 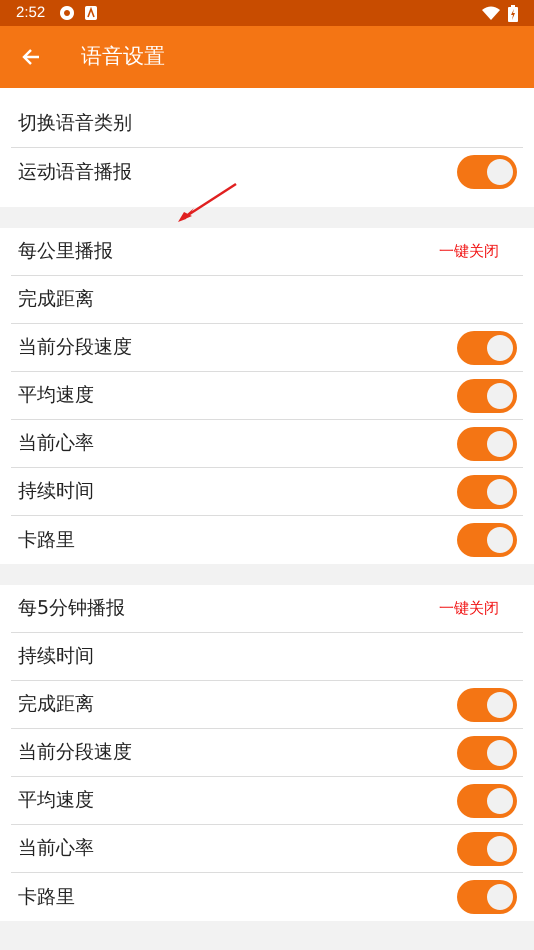 I want to click on status-time: 2:52, so click(x=31, y=12).